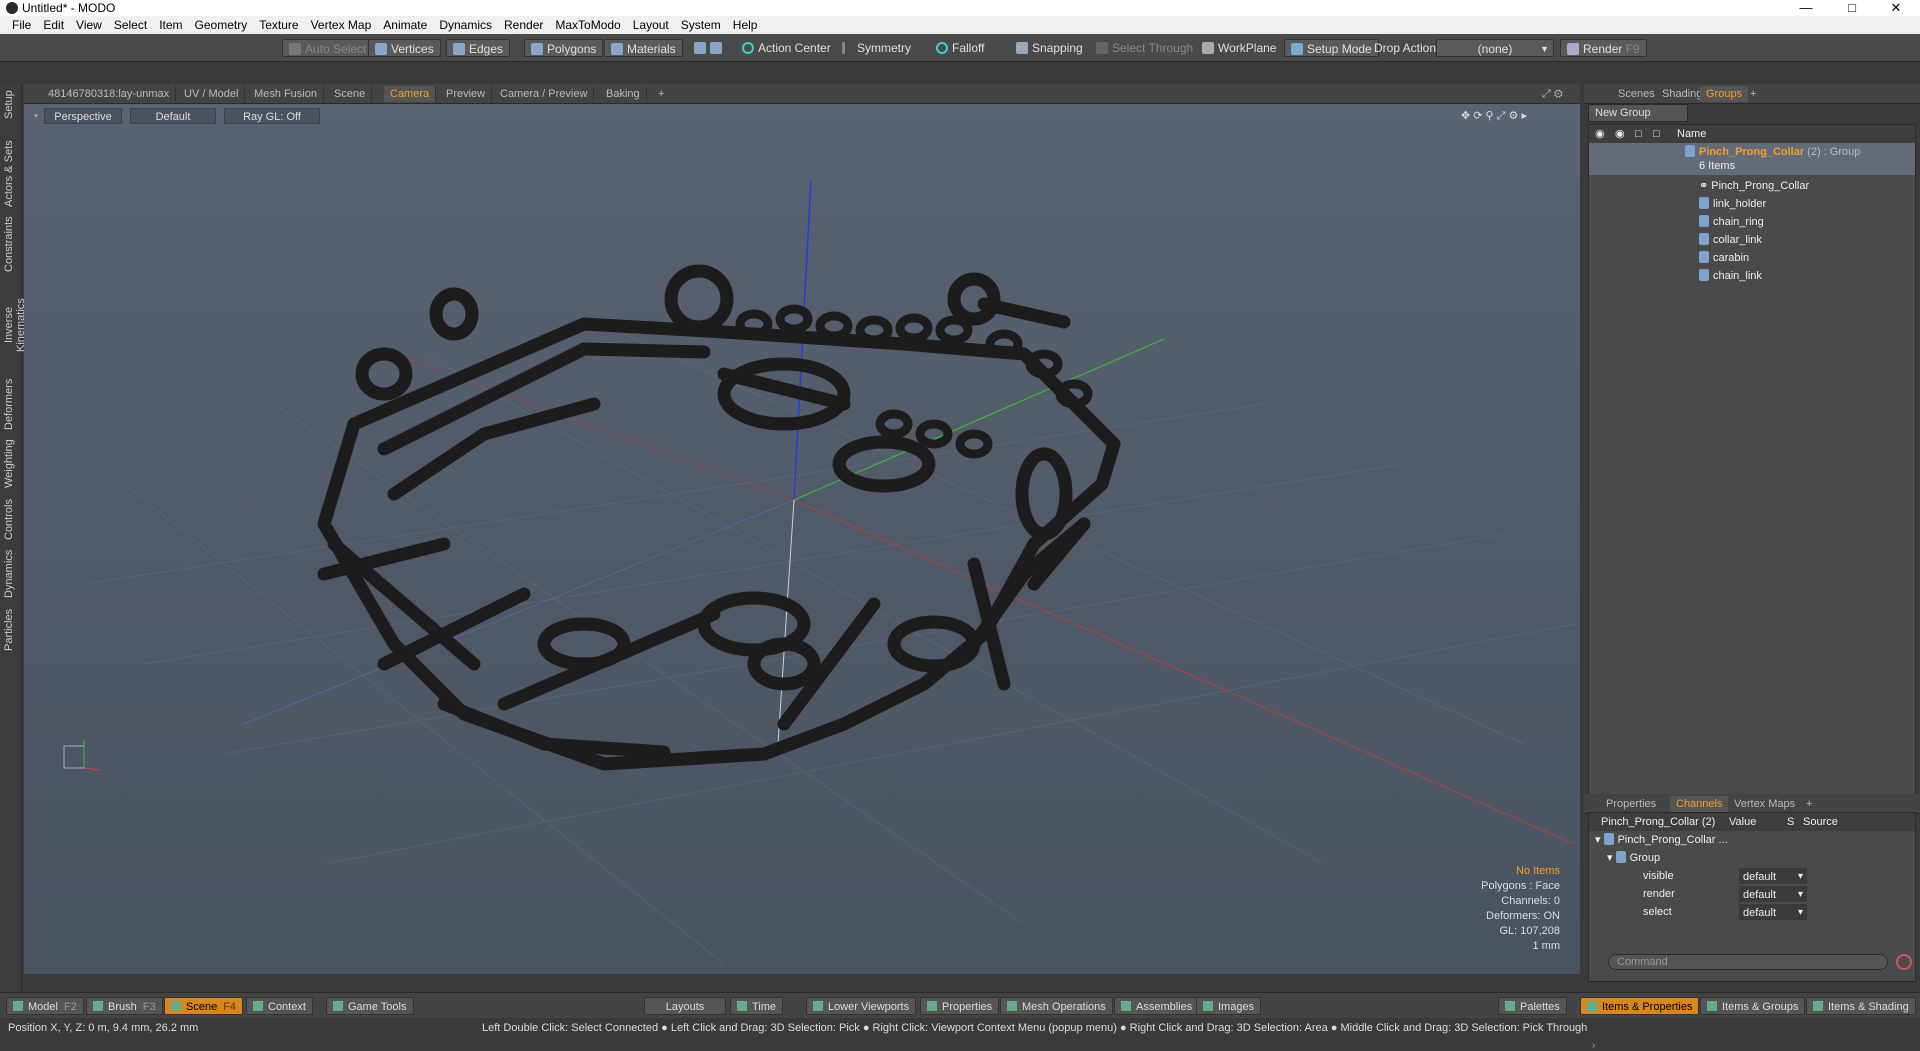 The height and width of the screenshot is (1051, 1920). I want to click on tab-inverse-kinematics: Inverse Kinematics, so click(15, 325).